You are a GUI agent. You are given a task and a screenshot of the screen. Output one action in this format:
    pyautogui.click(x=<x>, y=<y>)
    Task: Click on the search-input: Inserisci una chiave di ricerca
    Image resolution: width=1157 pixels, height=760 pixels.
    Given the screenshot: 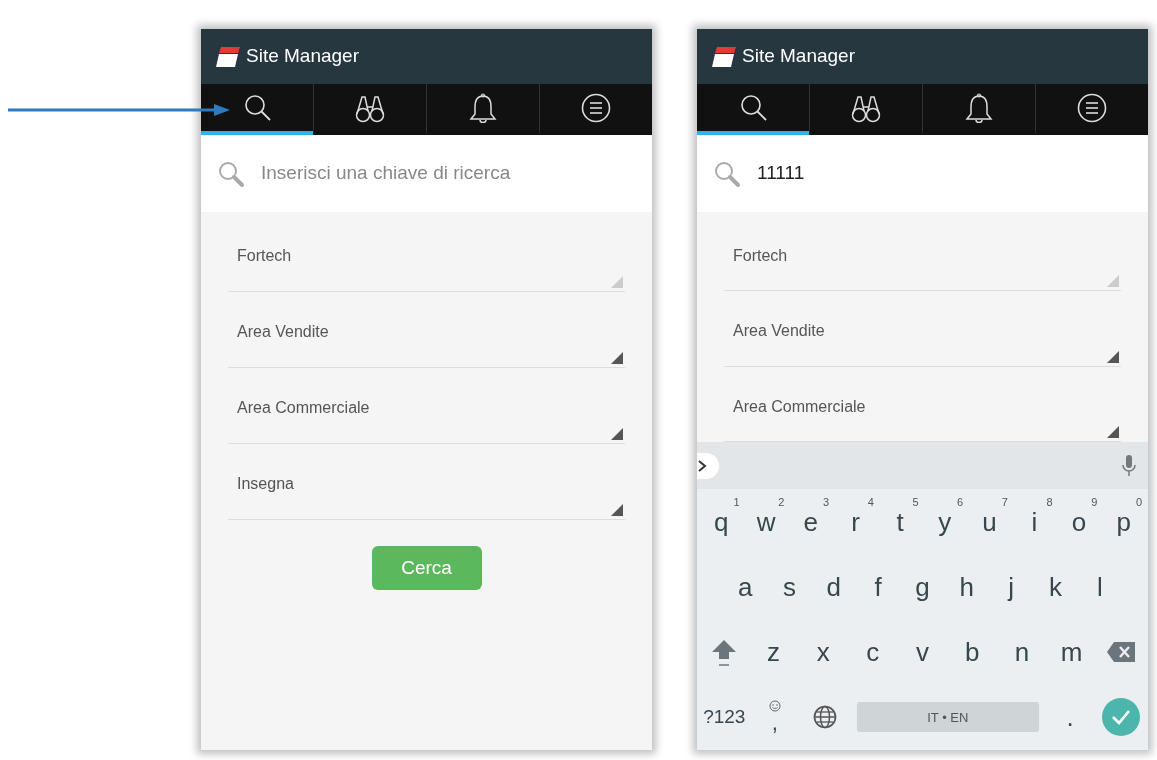 What is the action you would take?
    pyautogui.click(x=448, y=173)
    